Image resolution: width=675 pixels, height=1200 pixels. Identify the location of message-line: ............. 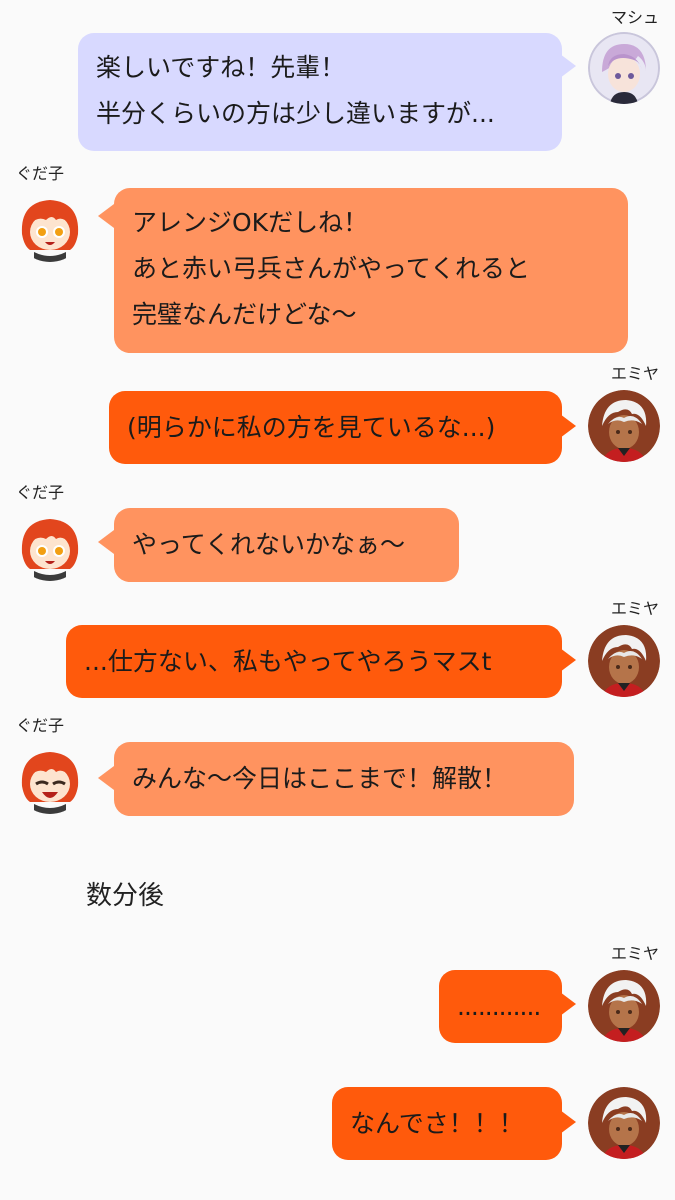
(499, 1006).